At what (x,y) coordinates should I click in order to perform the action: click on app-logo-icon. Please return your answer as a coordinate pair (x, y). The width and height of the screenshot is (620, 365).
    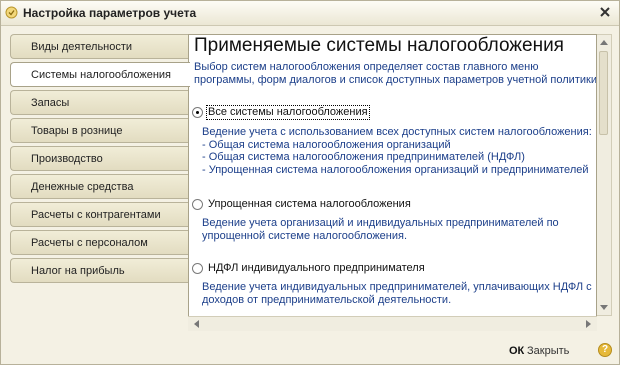
    Looking at the image, I should click on (11, 12).